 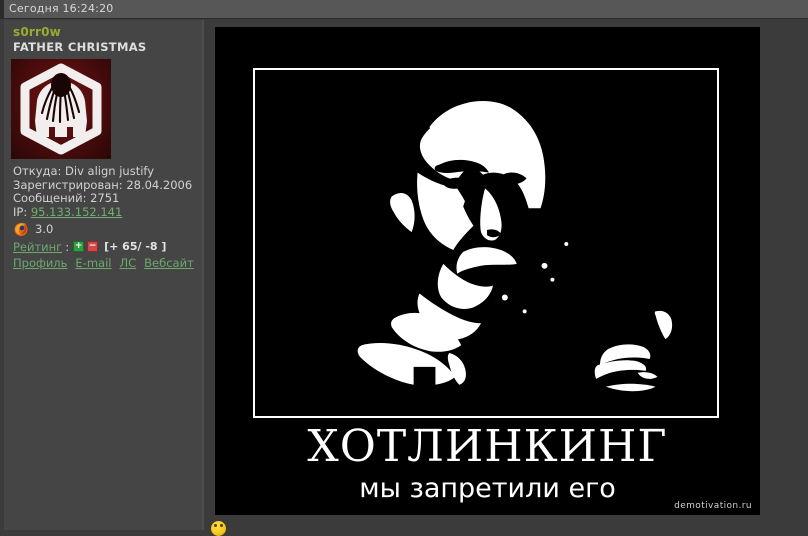 I want to click on author-registered-line: Зарегистрирован: 28.04.2006, so click(x=108, y=185).